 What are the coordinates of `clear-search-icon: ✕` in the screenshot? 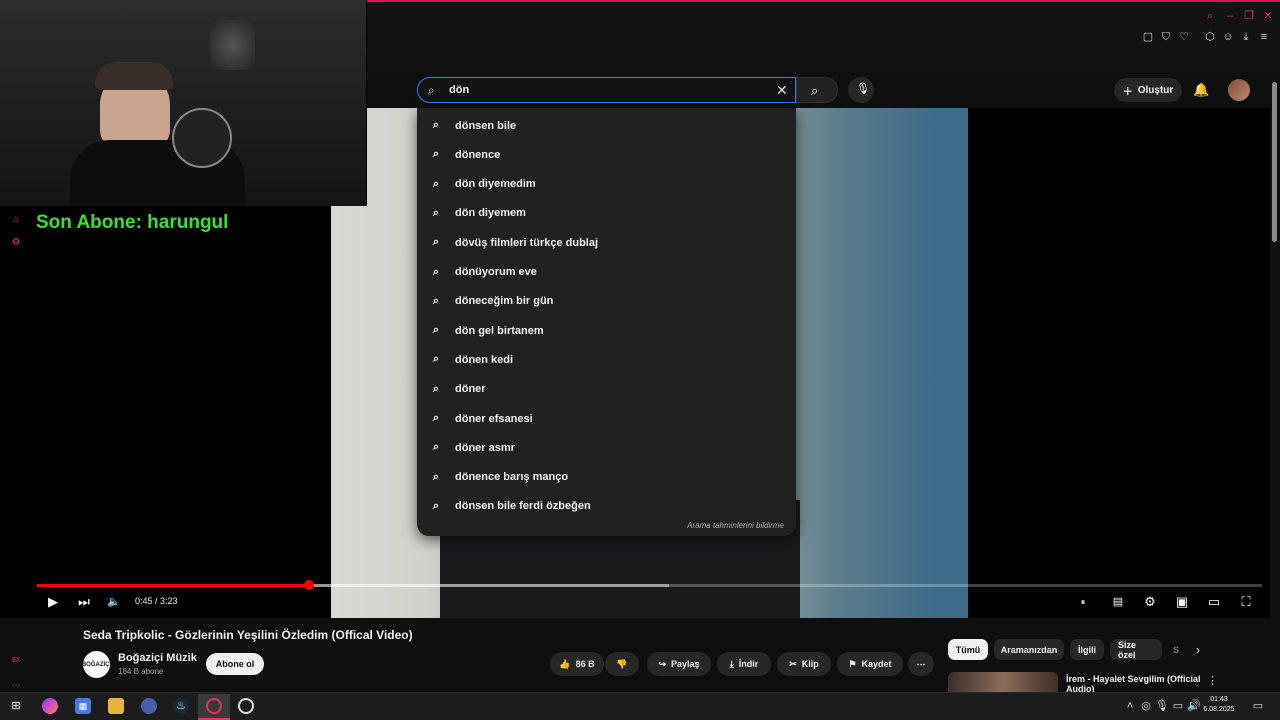 It's located at (782, 90).